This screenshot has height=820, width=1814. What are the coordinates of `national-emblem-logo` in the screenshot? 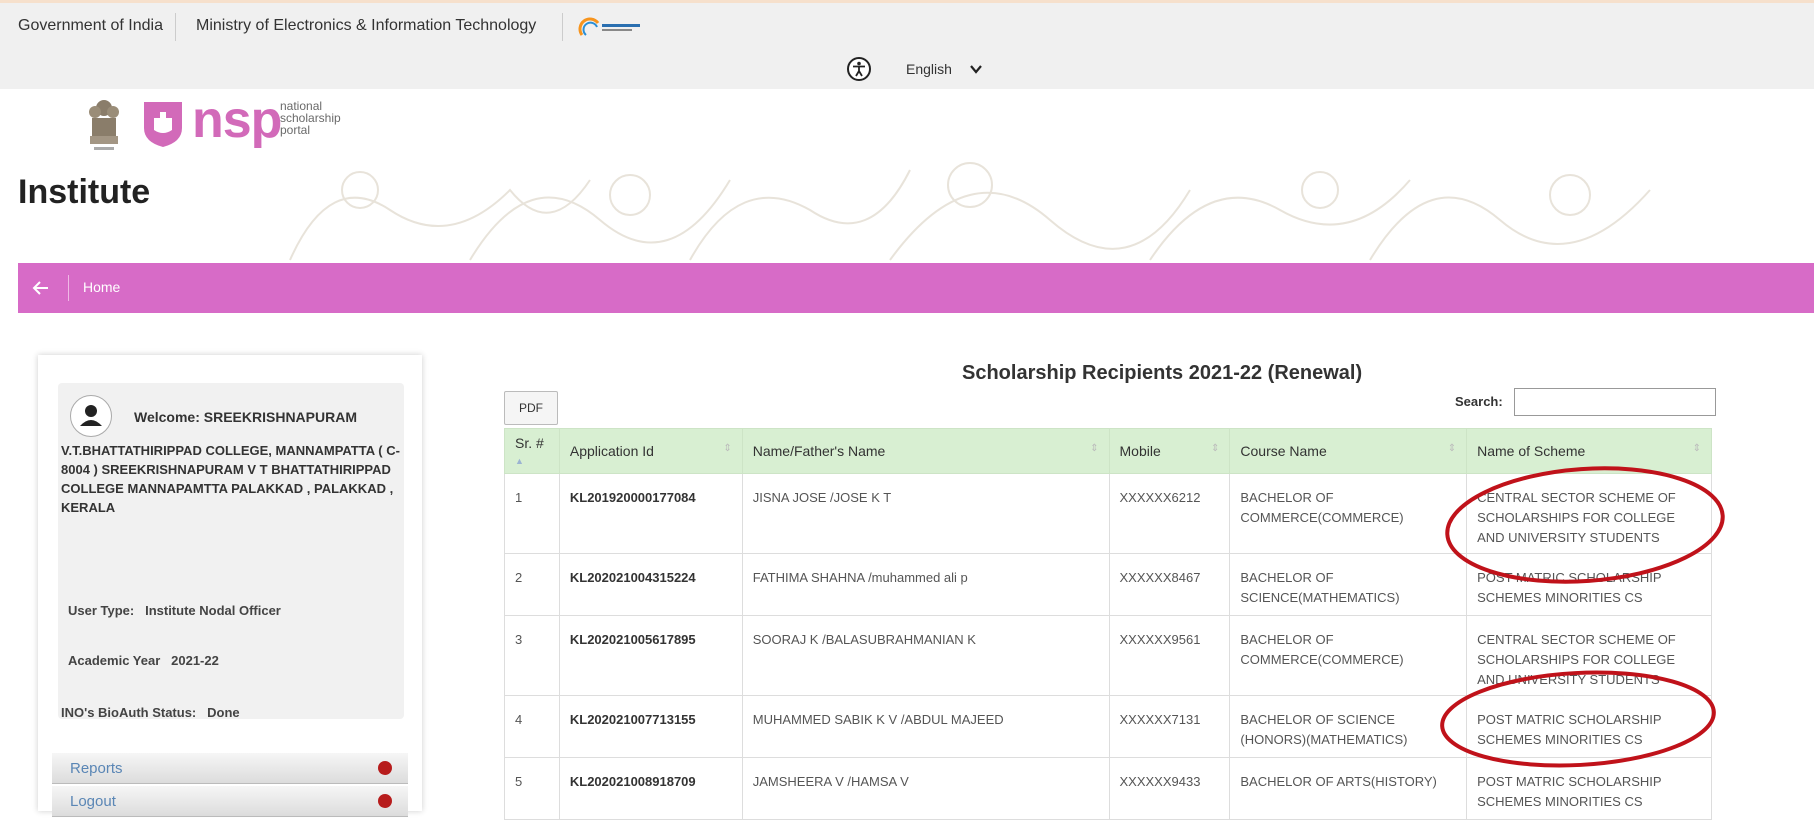 It's located at (104, 125).